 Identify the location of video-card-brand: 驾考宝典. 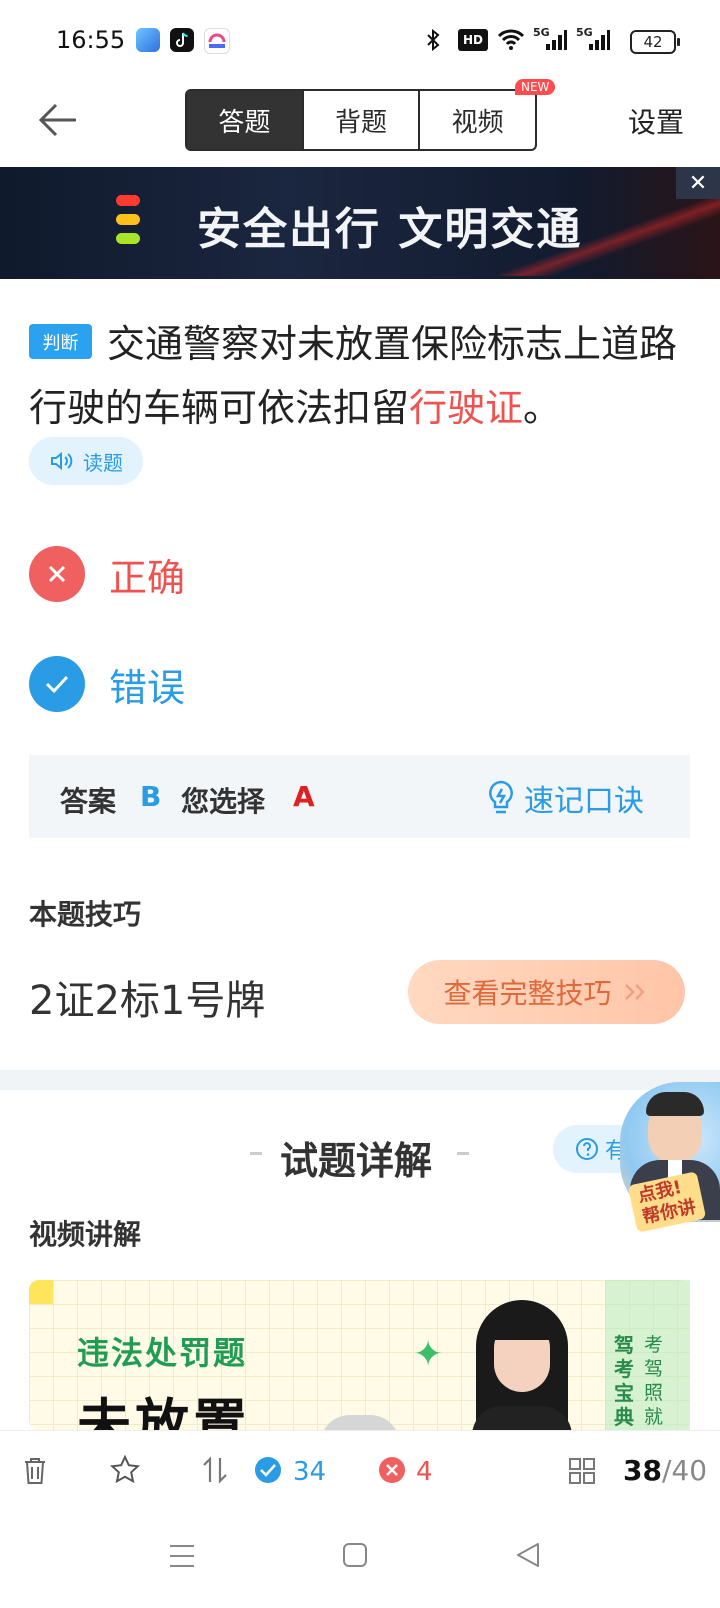
(624, 1381).